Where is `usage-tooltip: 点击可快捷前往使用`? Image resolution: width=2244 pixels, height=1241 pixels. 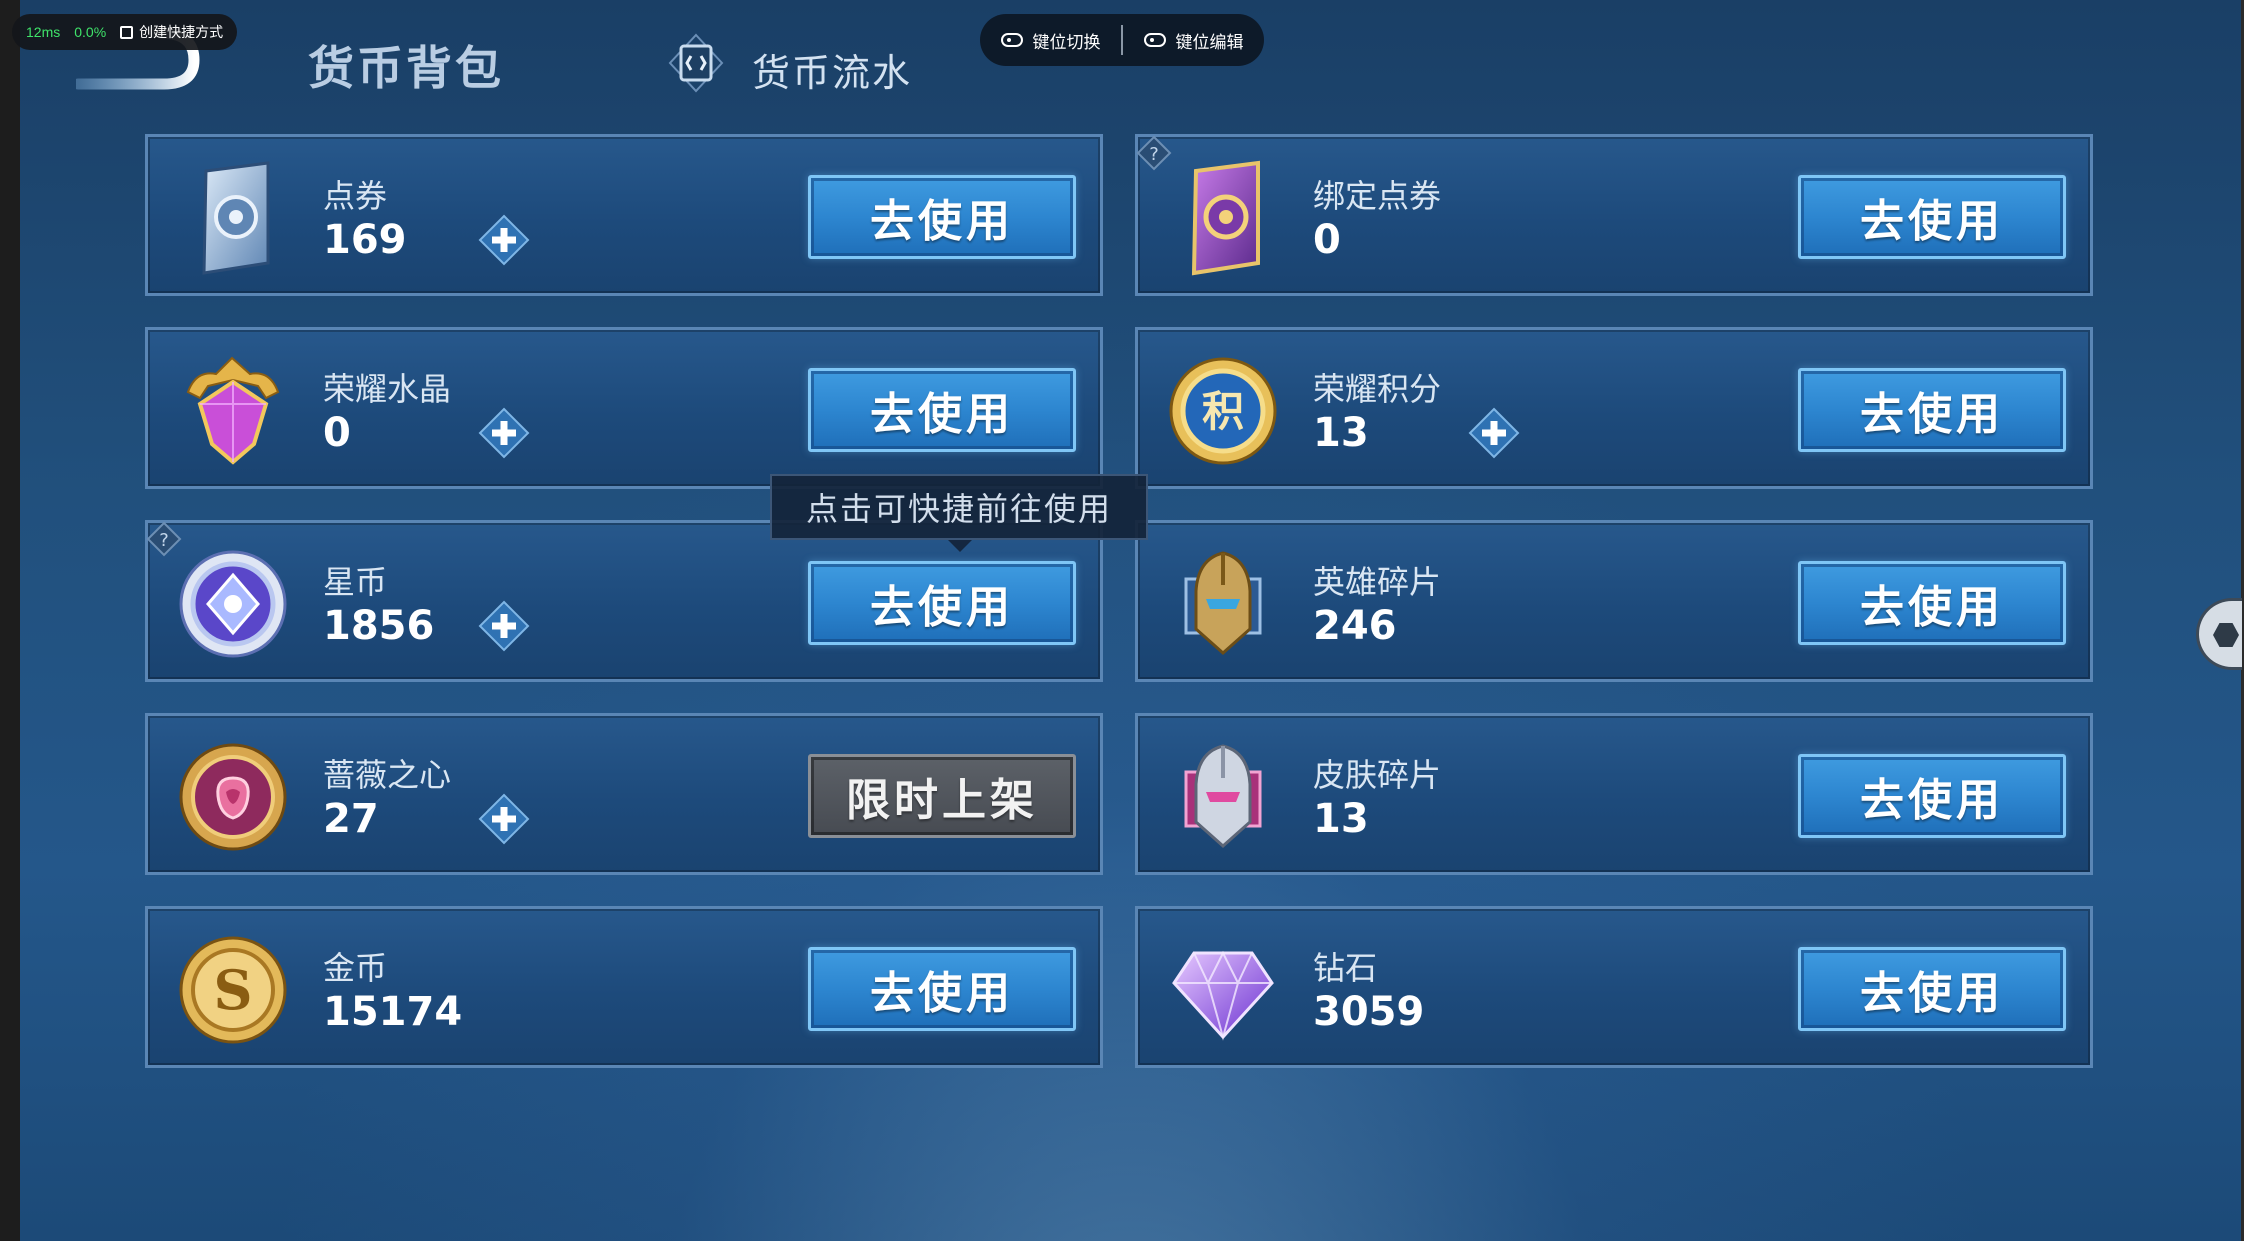
usage-tooltip: 点击可快捷前往使用 is located at coordinates (959, 513).